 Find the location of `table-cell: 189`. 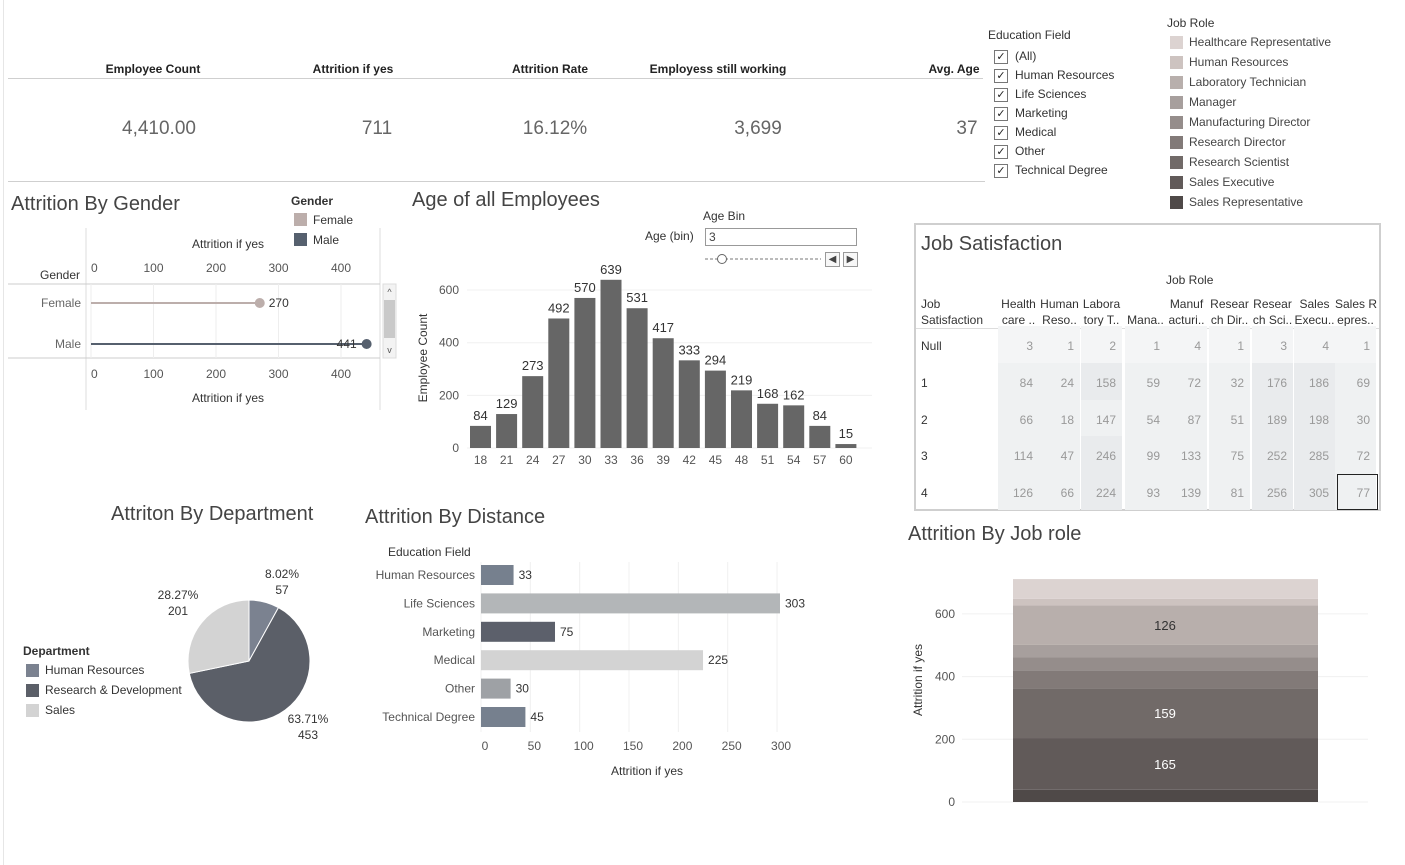

table-cell: 189 is located at coordinates (1269, 420).